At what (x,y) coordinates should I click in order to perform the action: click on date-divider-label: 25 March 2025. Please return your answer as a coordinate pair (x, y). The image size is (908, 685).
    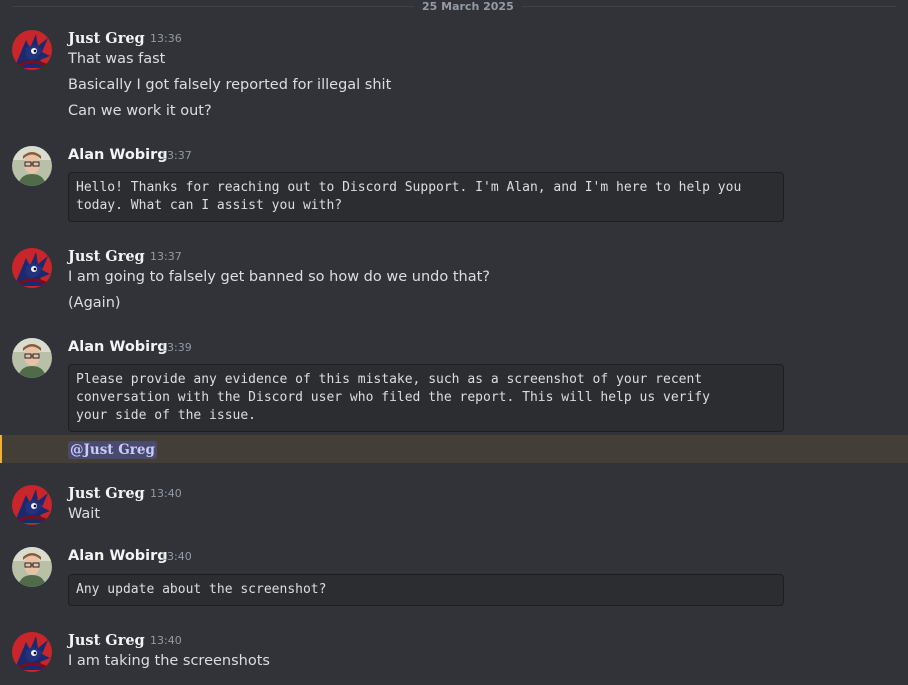
    Looking at the image, I should click on (468, 6).